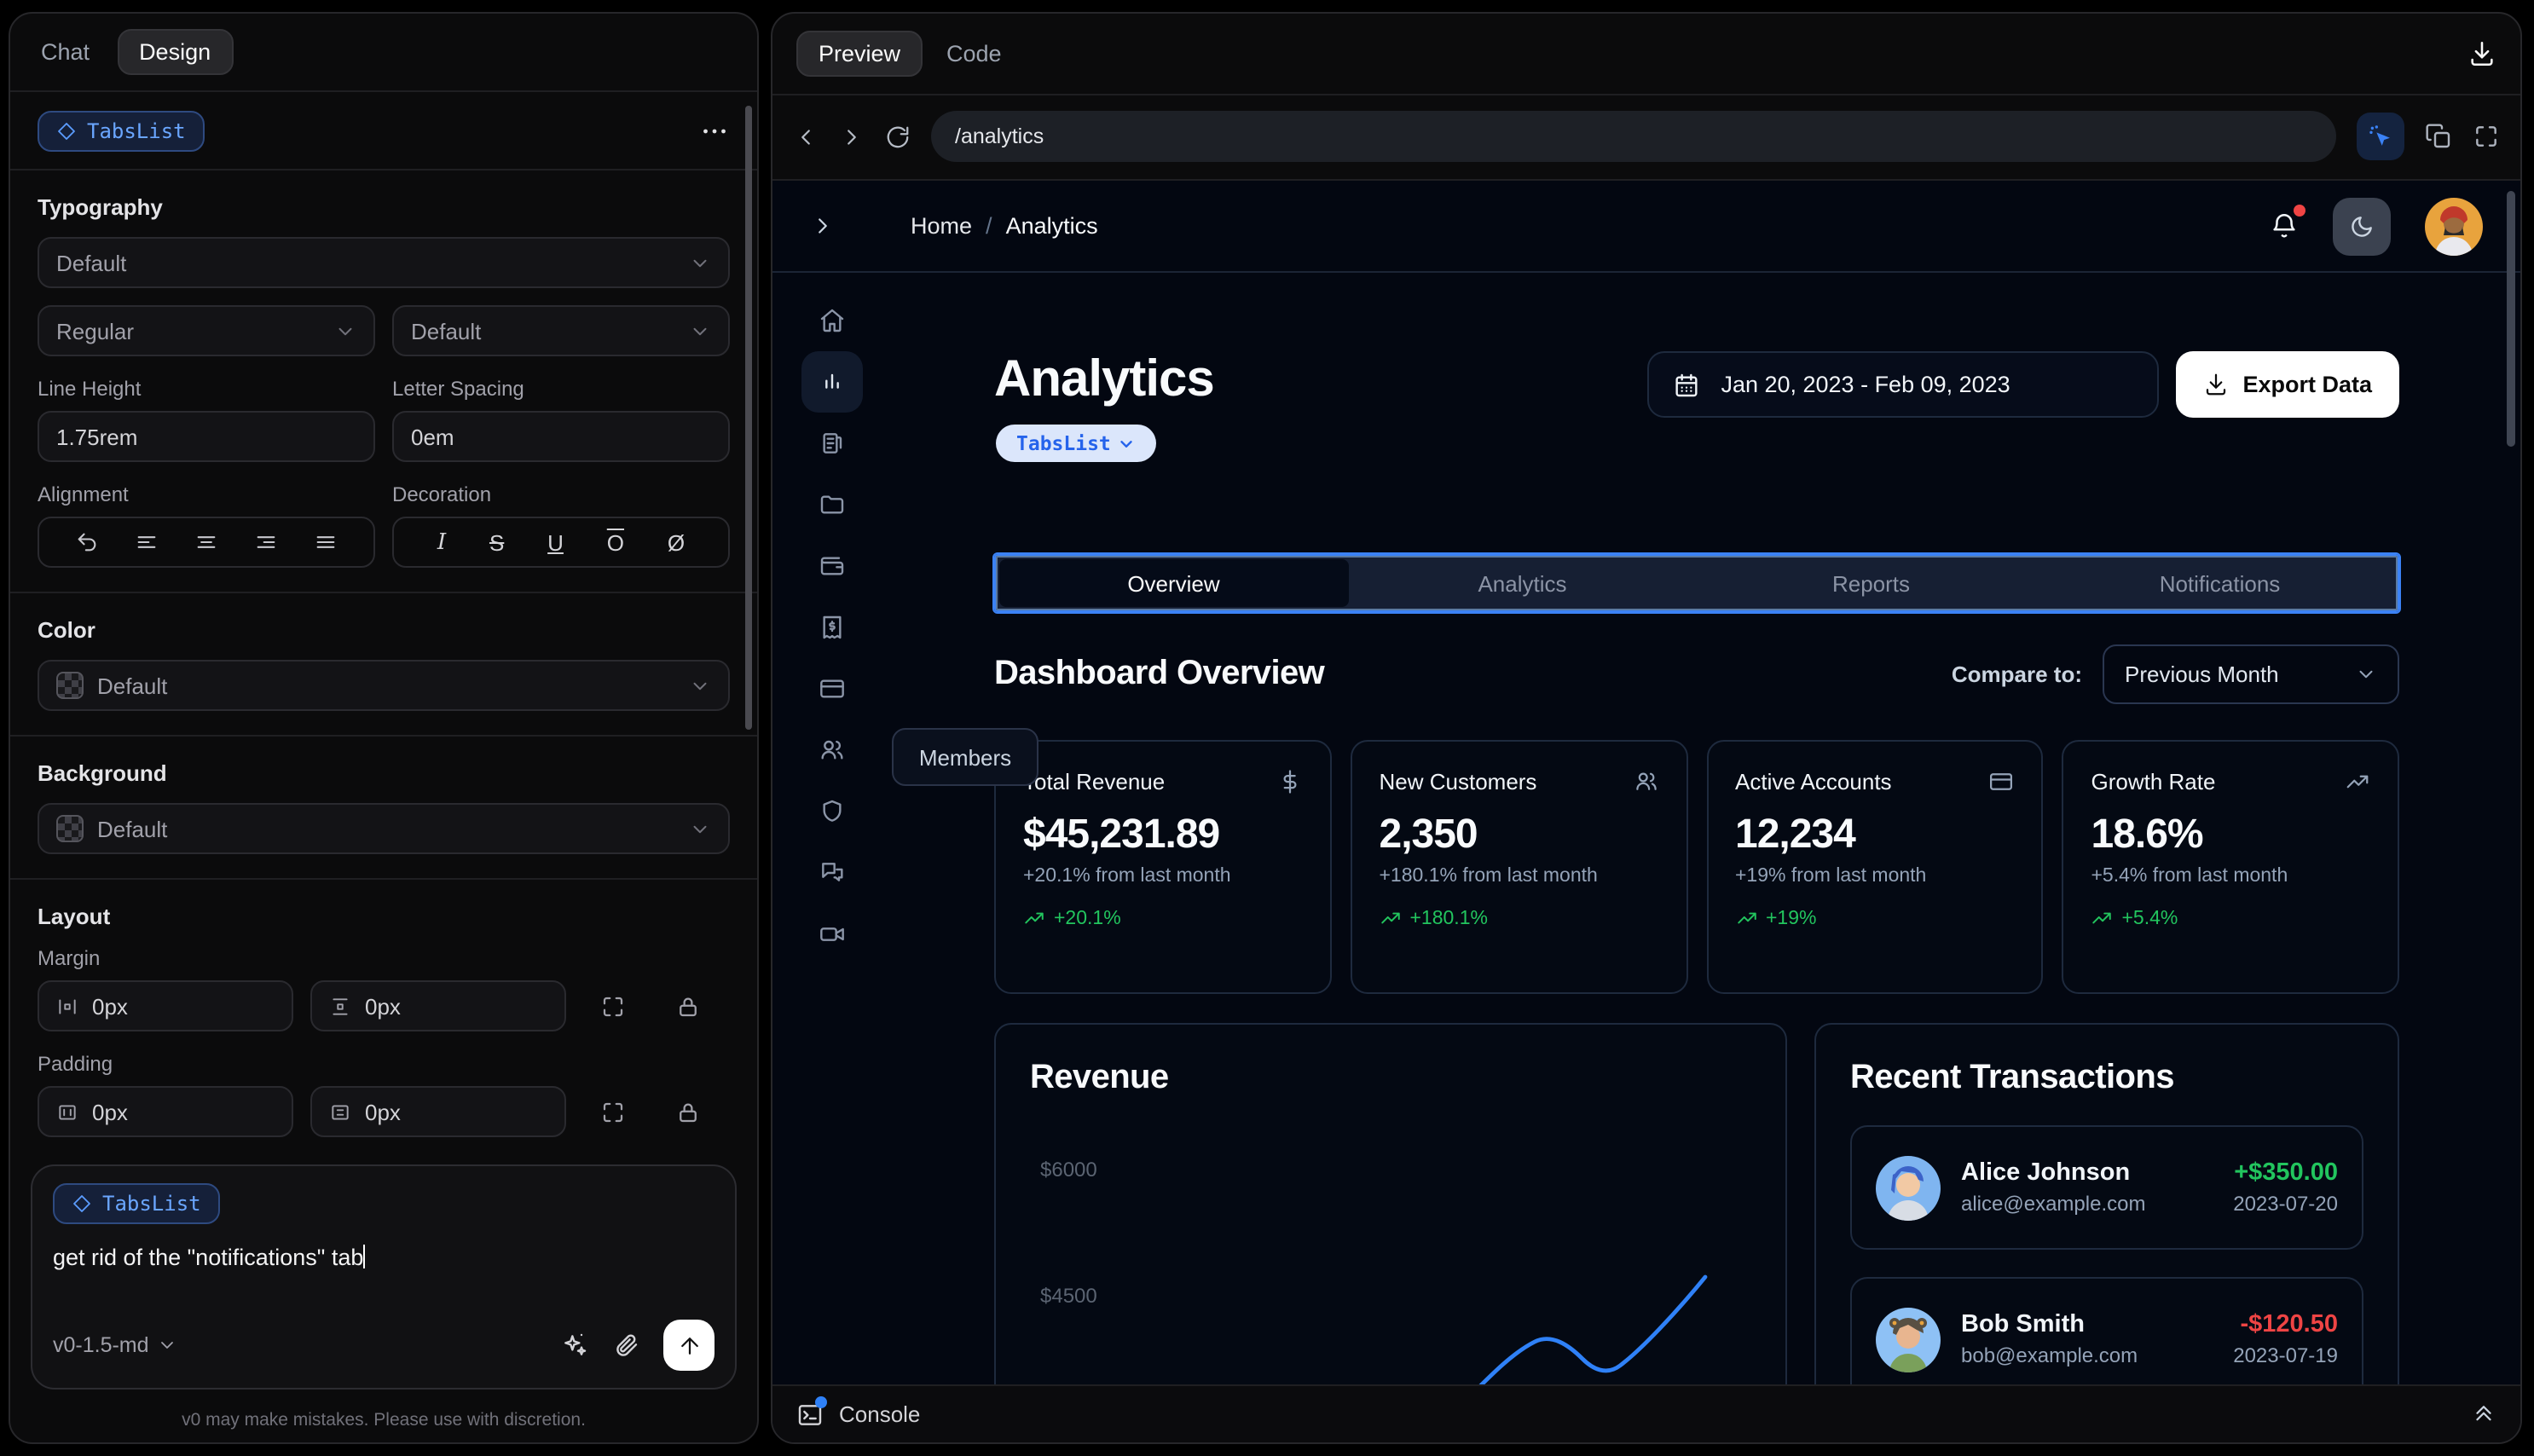 The height and width of the screenshot is (1456, 2534). What do you see at coordinates (136, 1203) in the screenshot?
I see `composer-context-chip: TabsList` at bounding box center [136, 1203].